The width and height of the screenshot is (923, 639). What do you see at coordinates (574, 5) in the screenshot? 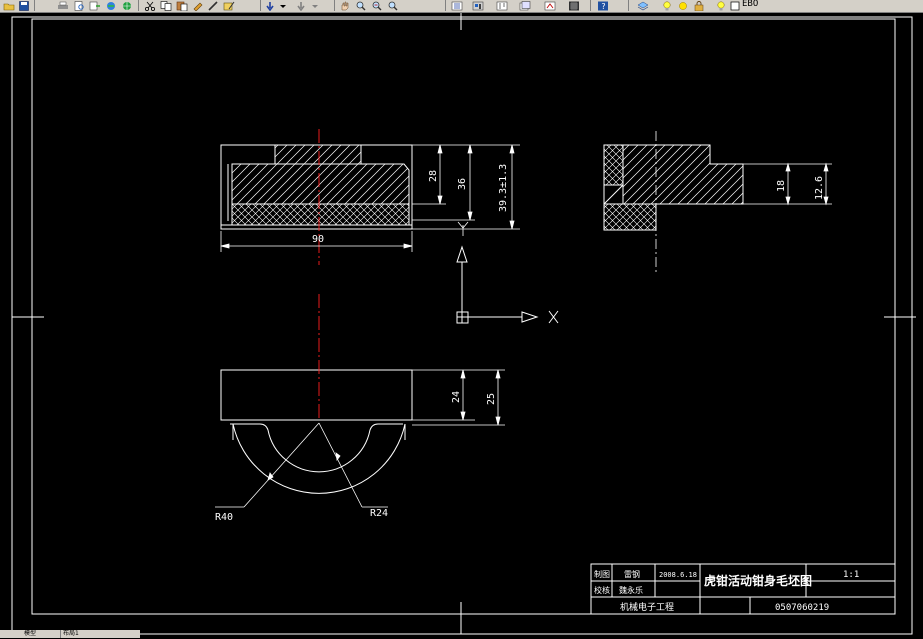
I see `calculator-icon` at bounding box center [574, 5].